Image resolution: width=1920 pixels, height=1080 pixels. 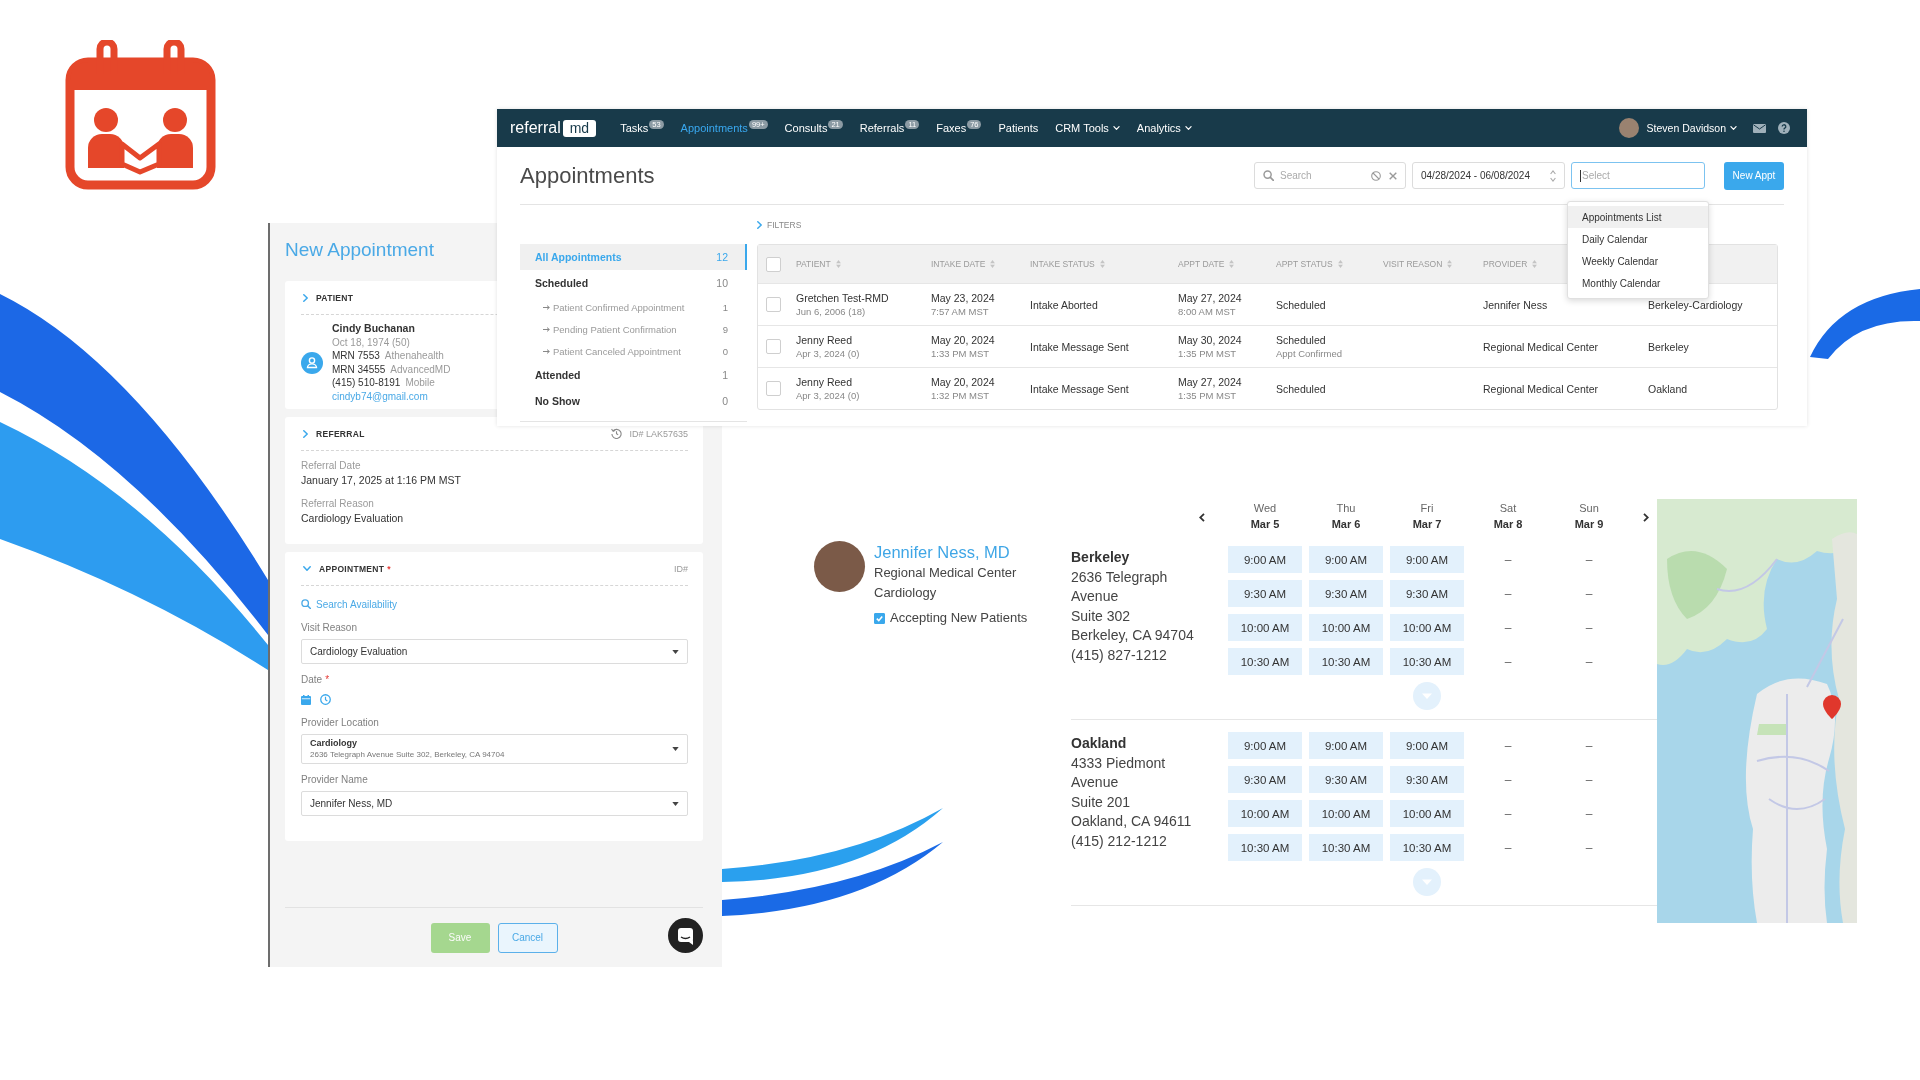 I want to click on stepper-icon, so click(x=1553, y=175).